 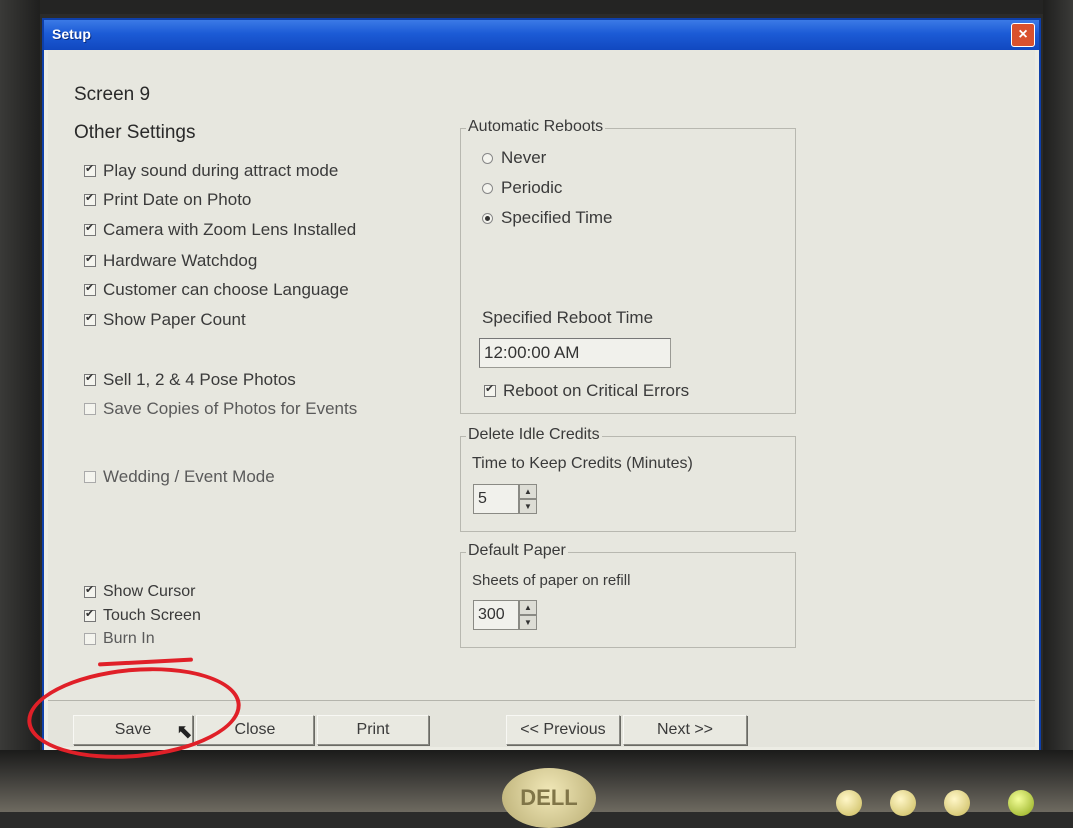 What do you see at coordinates (517, 551) in the screenshot?
I see `default-paper-legend: Default Paper` at bounding box center [517, 551].